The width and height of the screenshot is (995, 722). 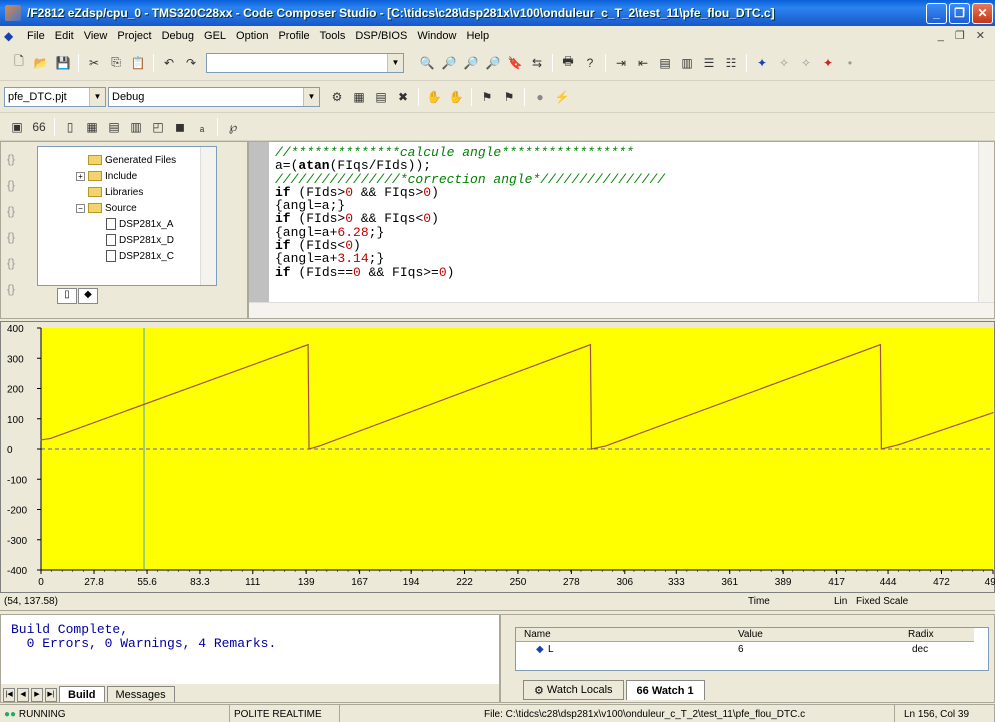 I want to click on list-icon: ☰, so click(x=709, y=63).